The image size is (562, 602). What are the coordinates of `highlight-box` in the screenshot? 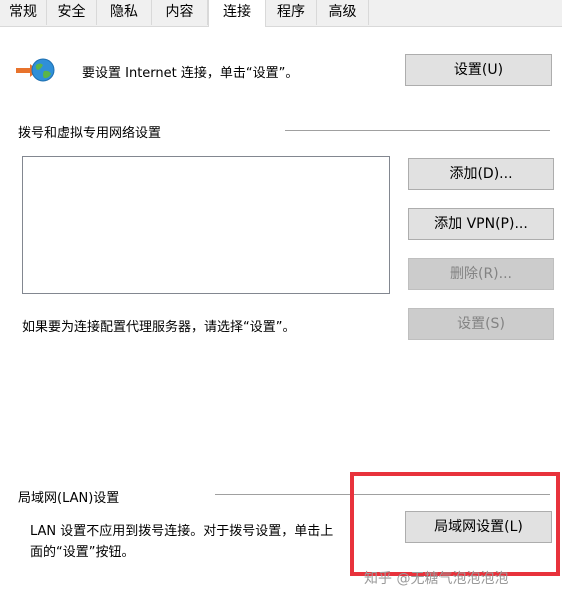 It's located at (455, 524).